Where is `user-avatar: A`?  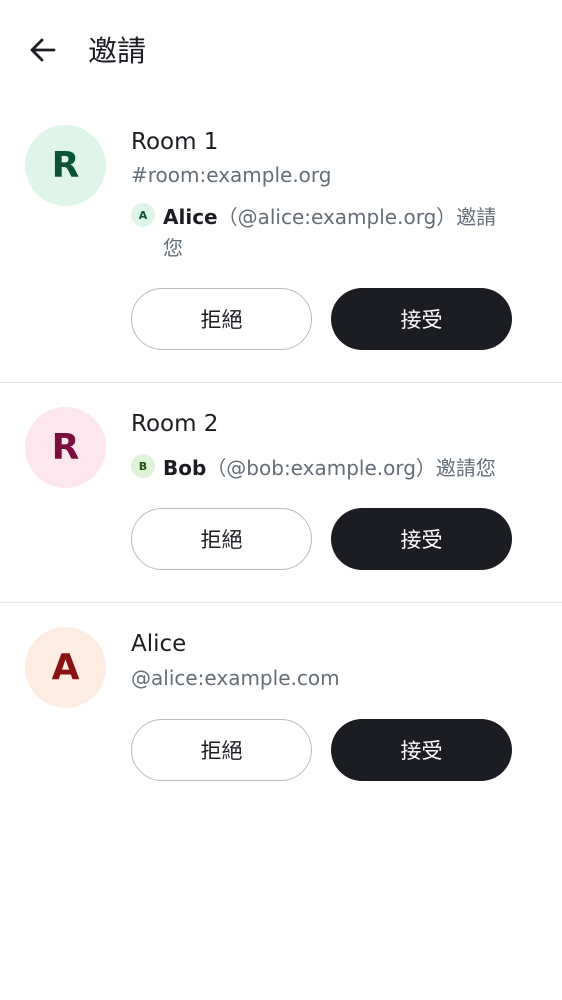 user-avatar: A is located at coordinates (65, 667).